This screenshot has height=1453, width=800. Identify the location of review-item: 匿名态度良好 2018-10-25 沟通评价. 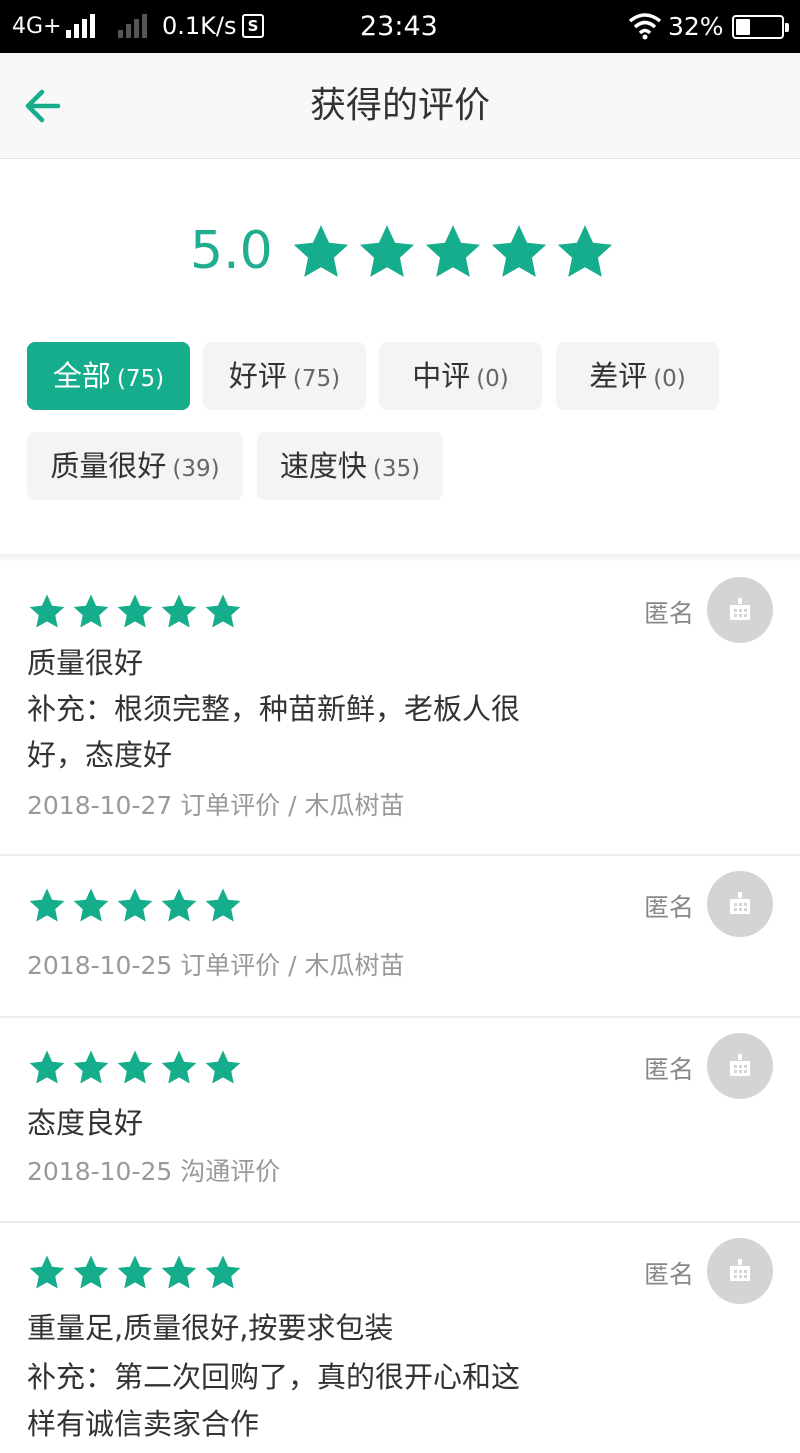
(400, 1120).